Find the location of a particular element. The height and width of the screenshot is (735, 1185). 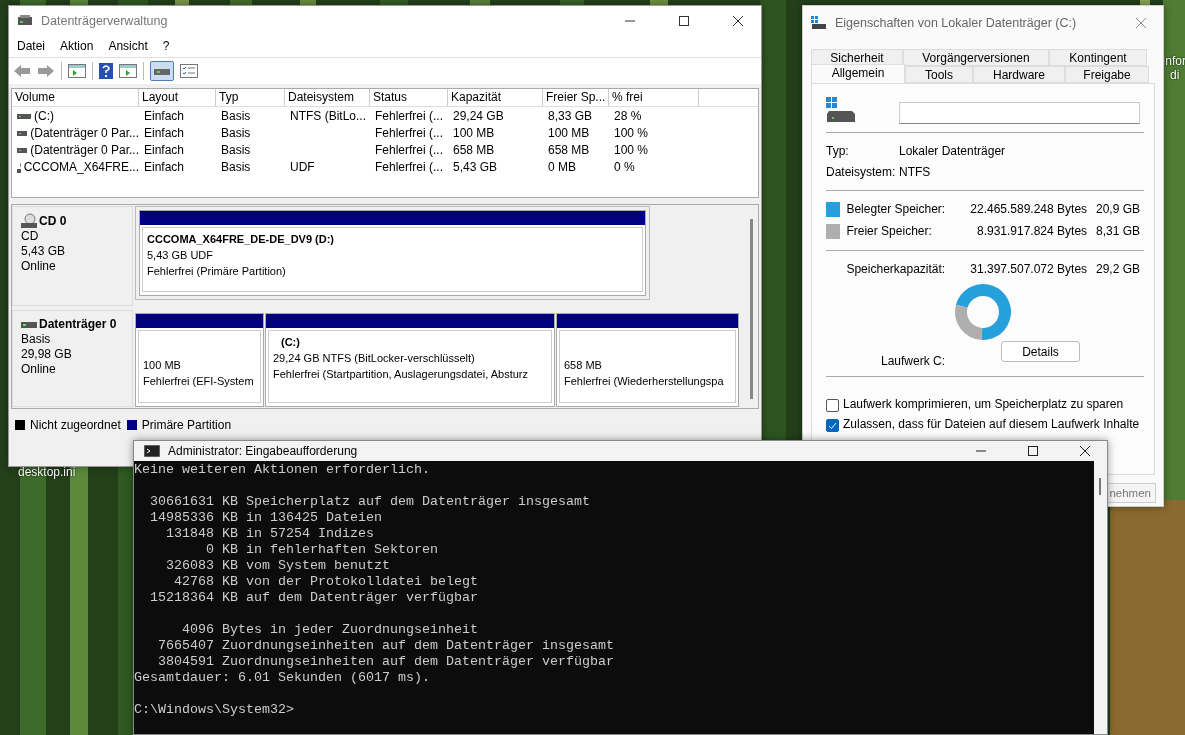

dialog-title: Eigenschaften von Lokaler Datenträger (C:) is located at coordinates (956, 23).